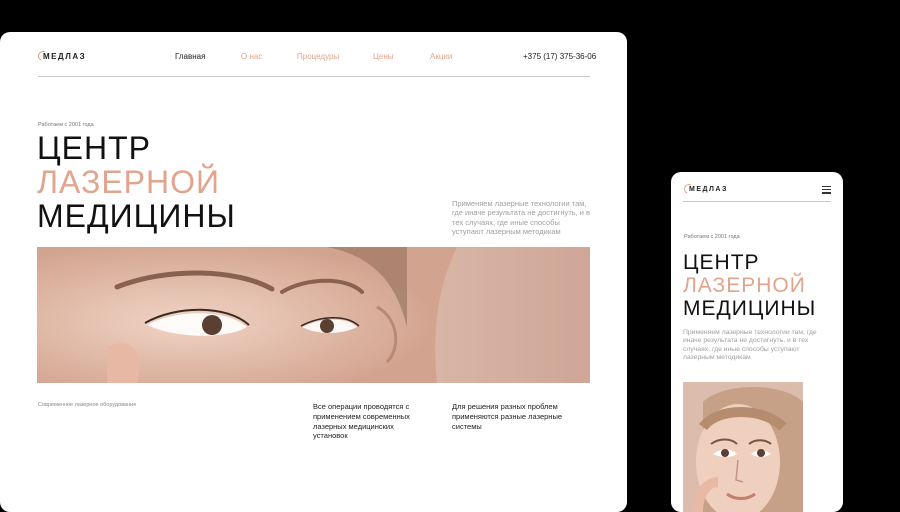 The height and width of the screenshot is (512, 900). What do you see at coordinates (708, 189) in the screenshot?
I see `mobile-logo-text: МЕДЛАЗ` at bounding box center [708, 189].